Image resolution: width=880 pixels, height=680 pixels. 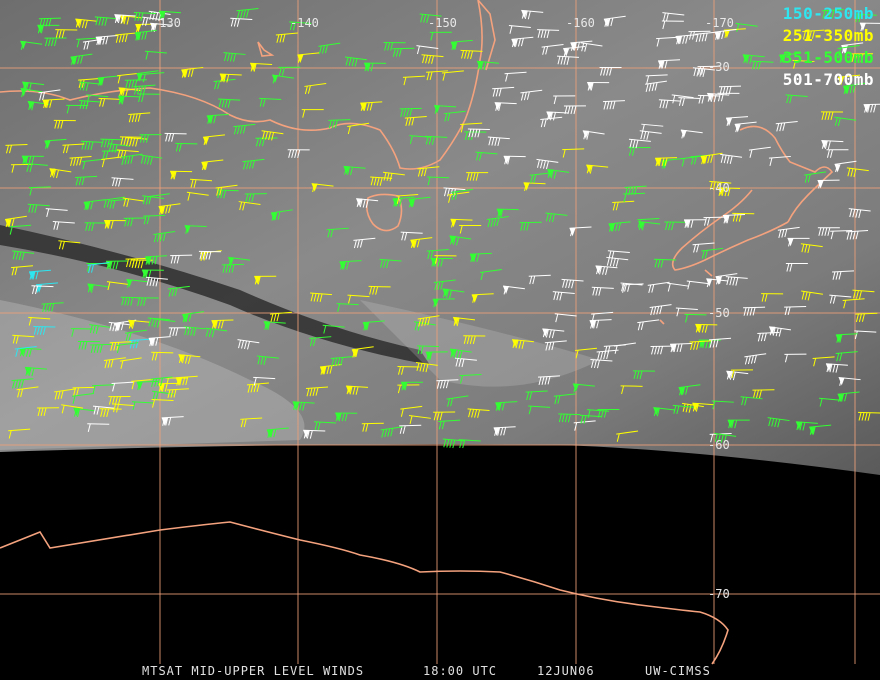 What do you see at coordinates (253, 671) in the screenshot?
I see `product-name: MTSAT MID-UPPER LEVEL WINDS` at bounding box center [253, 671].